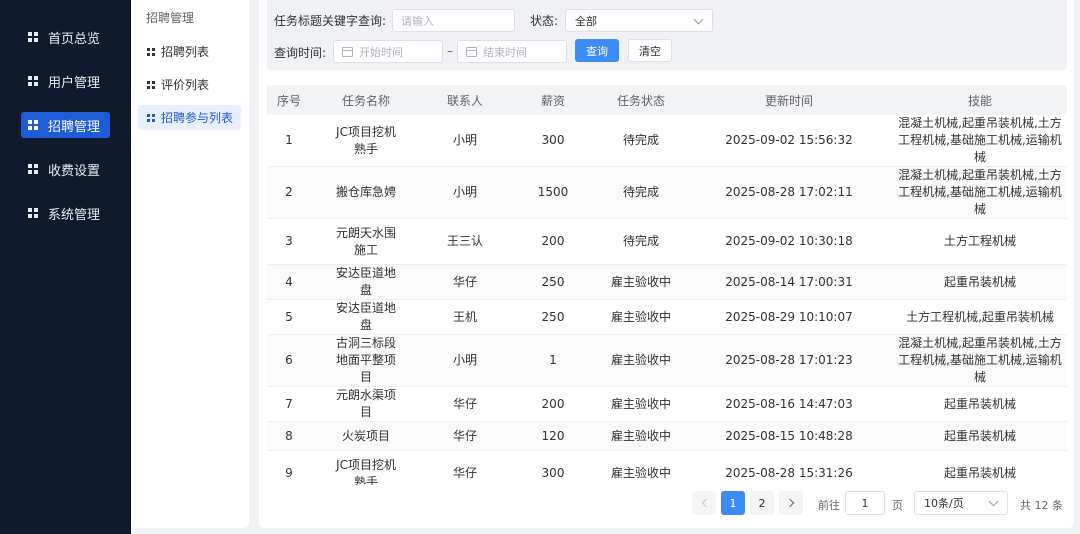  Describe the element at coordinates (465, 241) in the screenshot. I see `contact-name-cell: 王三认` at that location.